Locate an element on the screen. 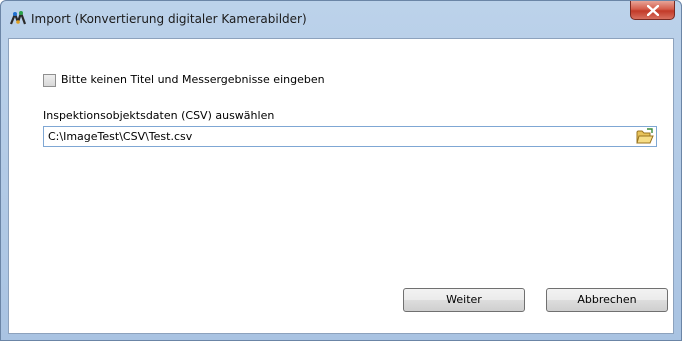  csv-path-value: C:\ImageTest\CSV\Test.csv is located at coordinates (120, 136).